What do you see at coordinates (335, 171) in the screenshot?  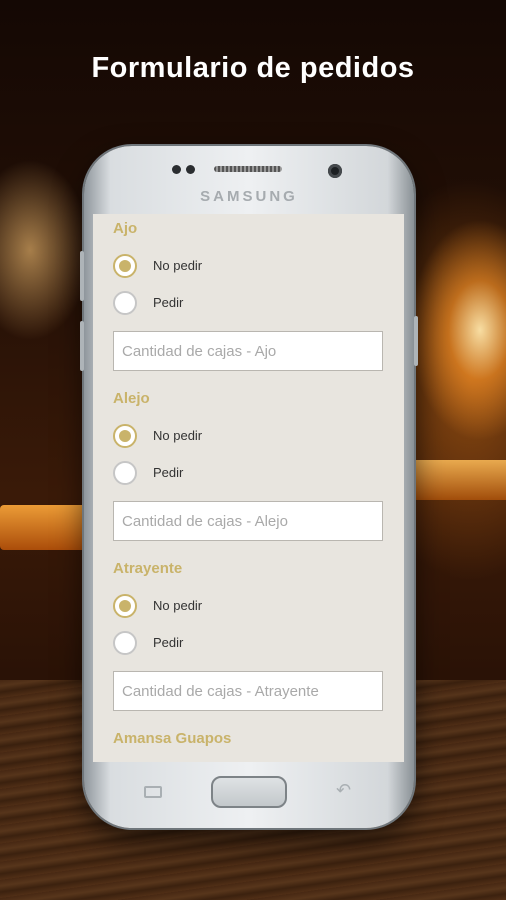 I see `front-camera` at bounding box center [335, 171].